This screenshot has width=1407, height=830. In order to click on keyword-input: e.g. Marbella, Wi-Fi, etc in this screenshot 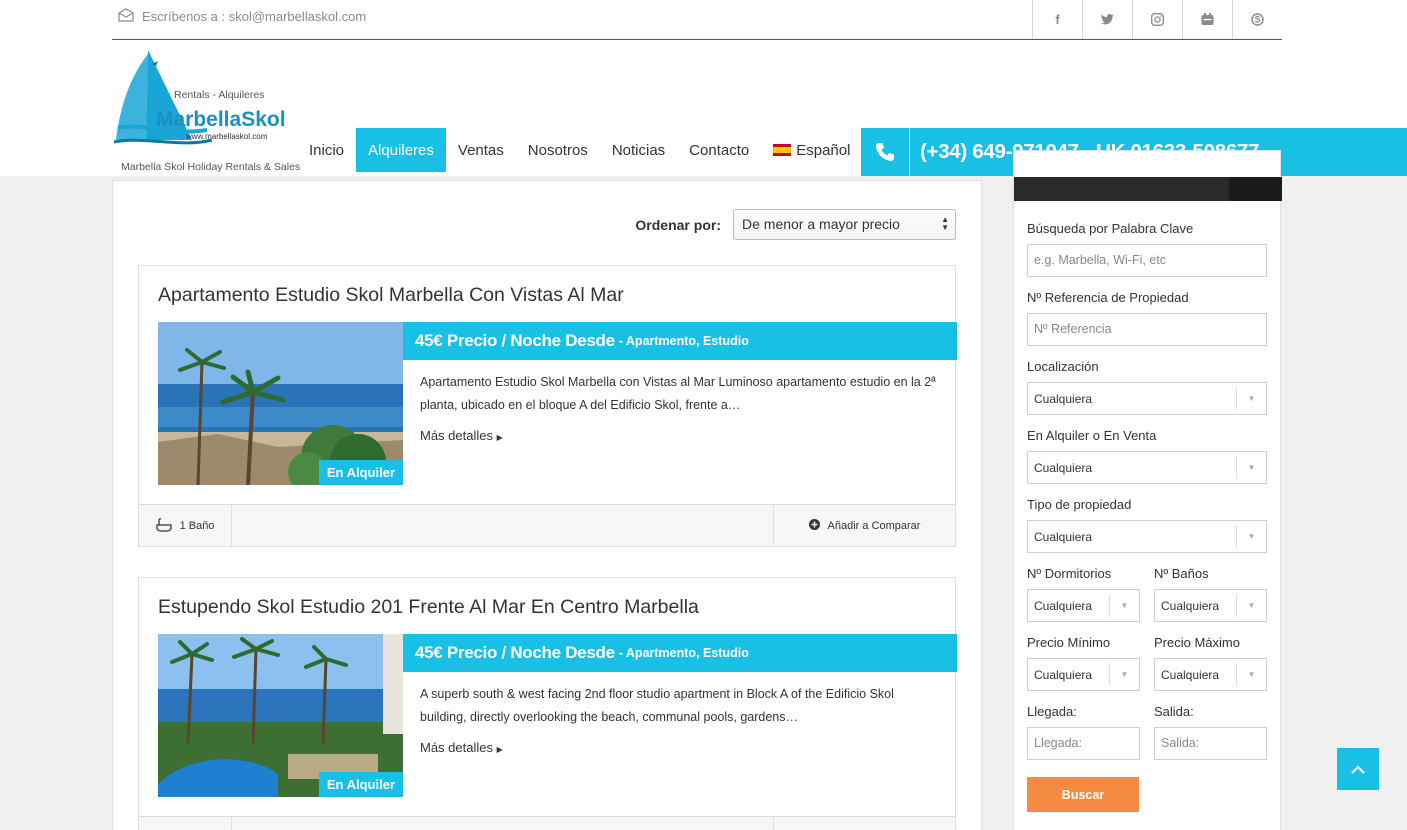, I will do `click(1147, 260)`.